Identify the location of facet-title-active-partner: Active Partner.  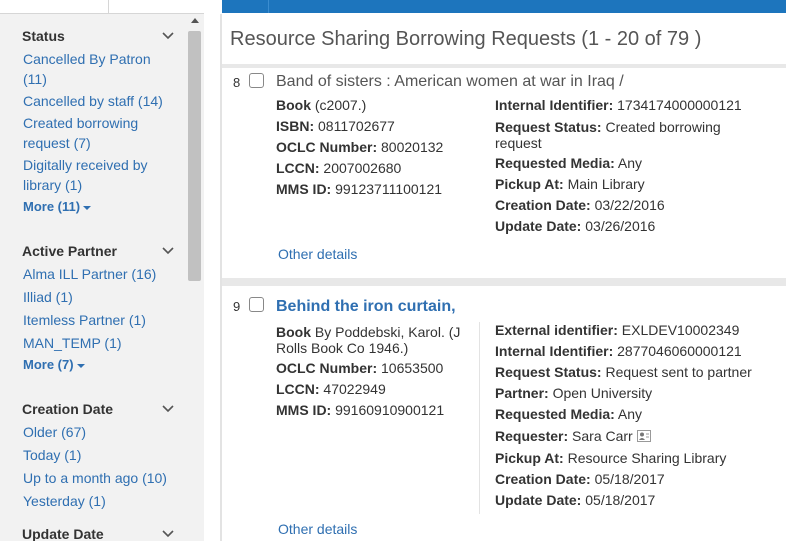
(69, 251).